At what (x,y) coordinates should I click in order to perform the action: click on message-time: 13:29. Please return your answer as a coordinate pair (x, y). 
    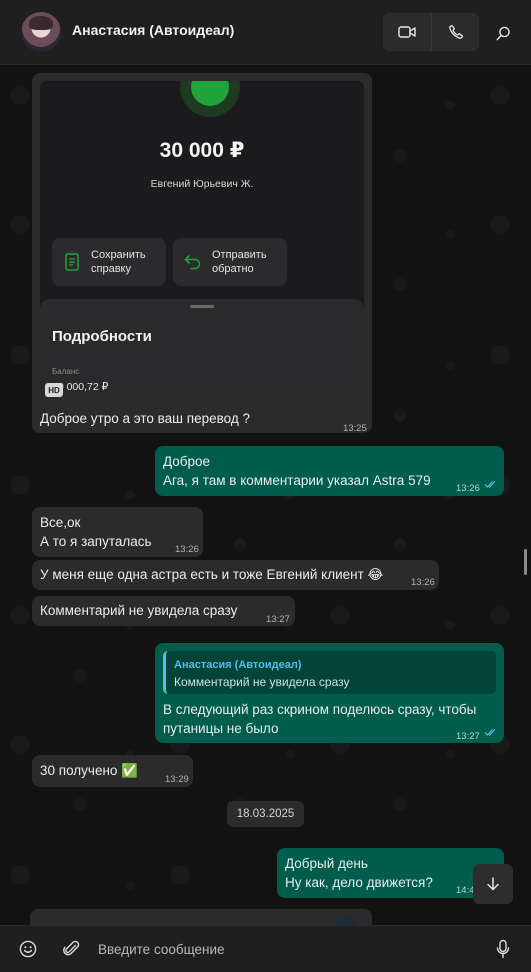
    Looking at the image, I should click on (177, 779).